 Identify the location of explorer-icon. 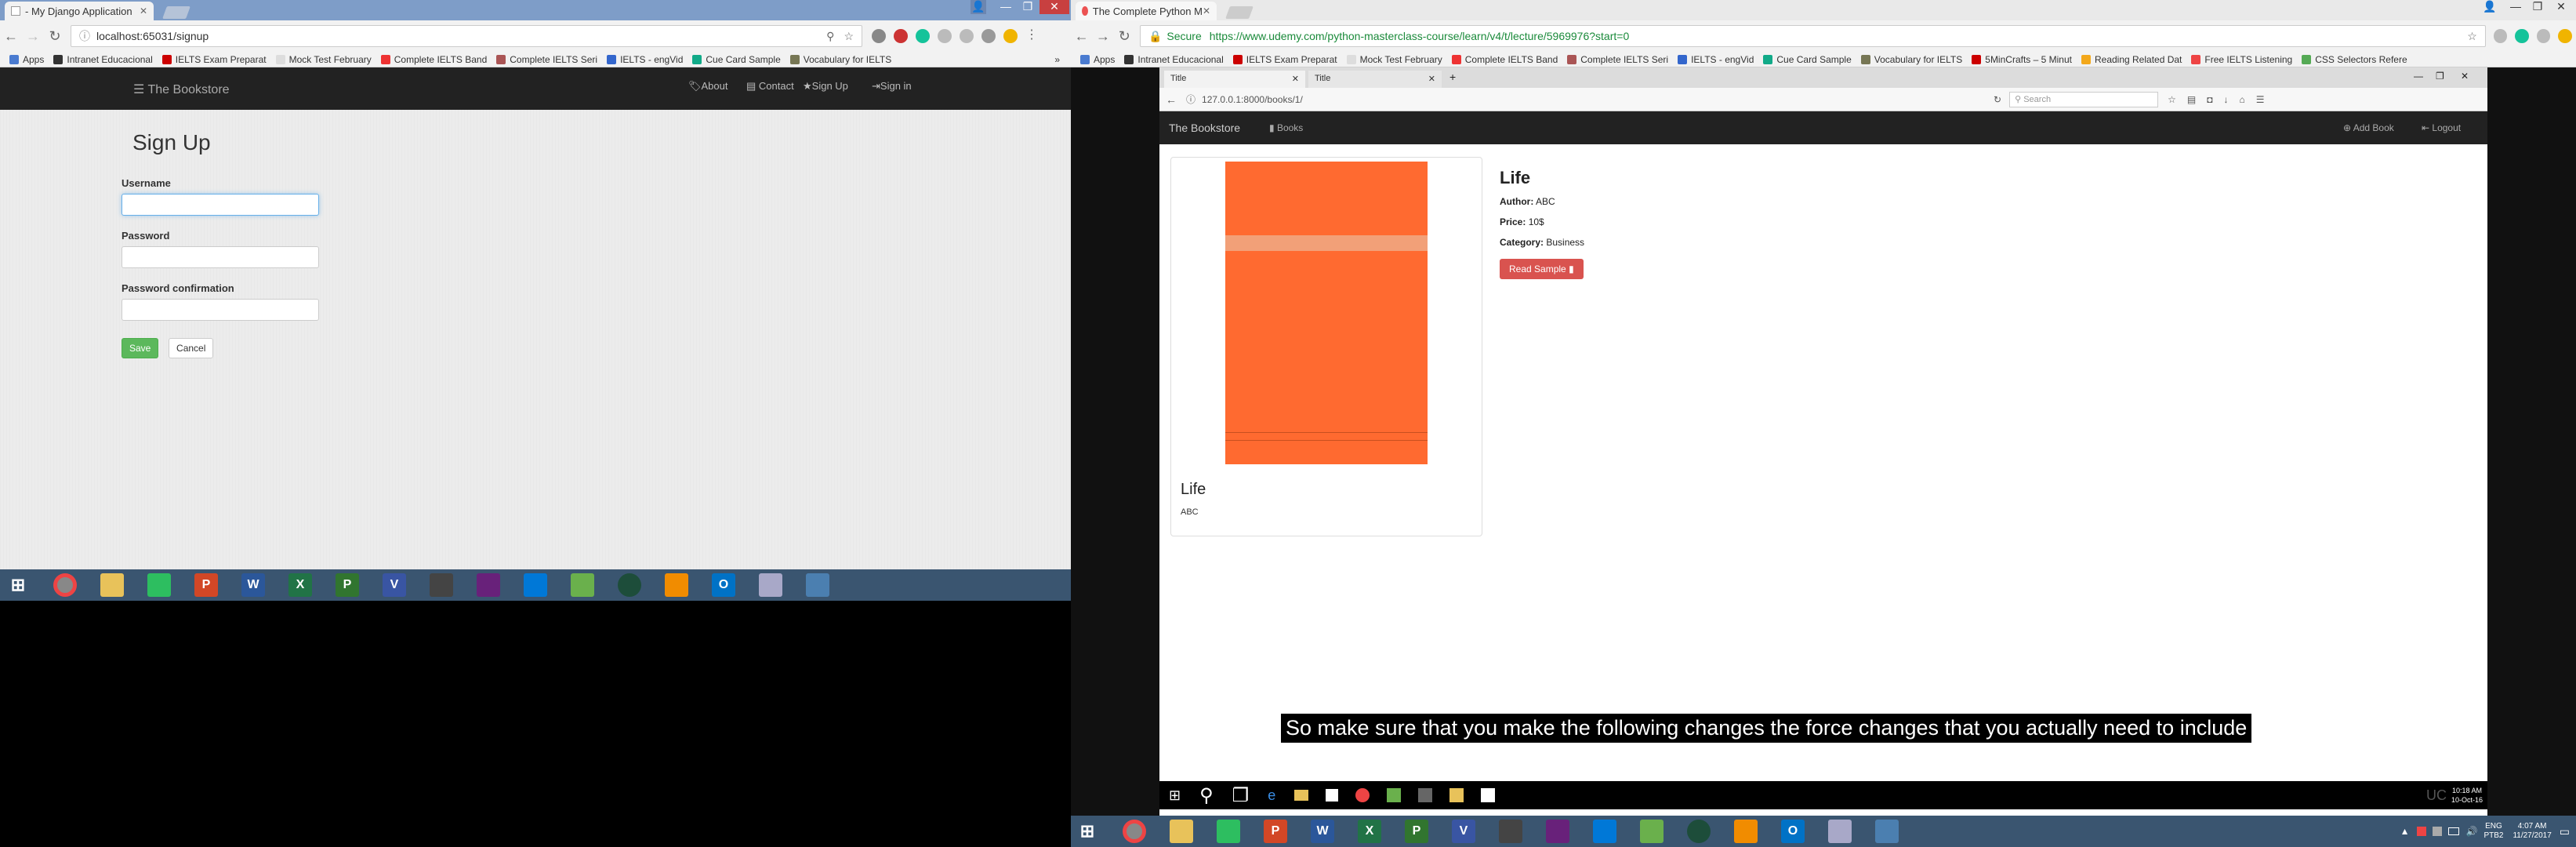
(1301, 795).